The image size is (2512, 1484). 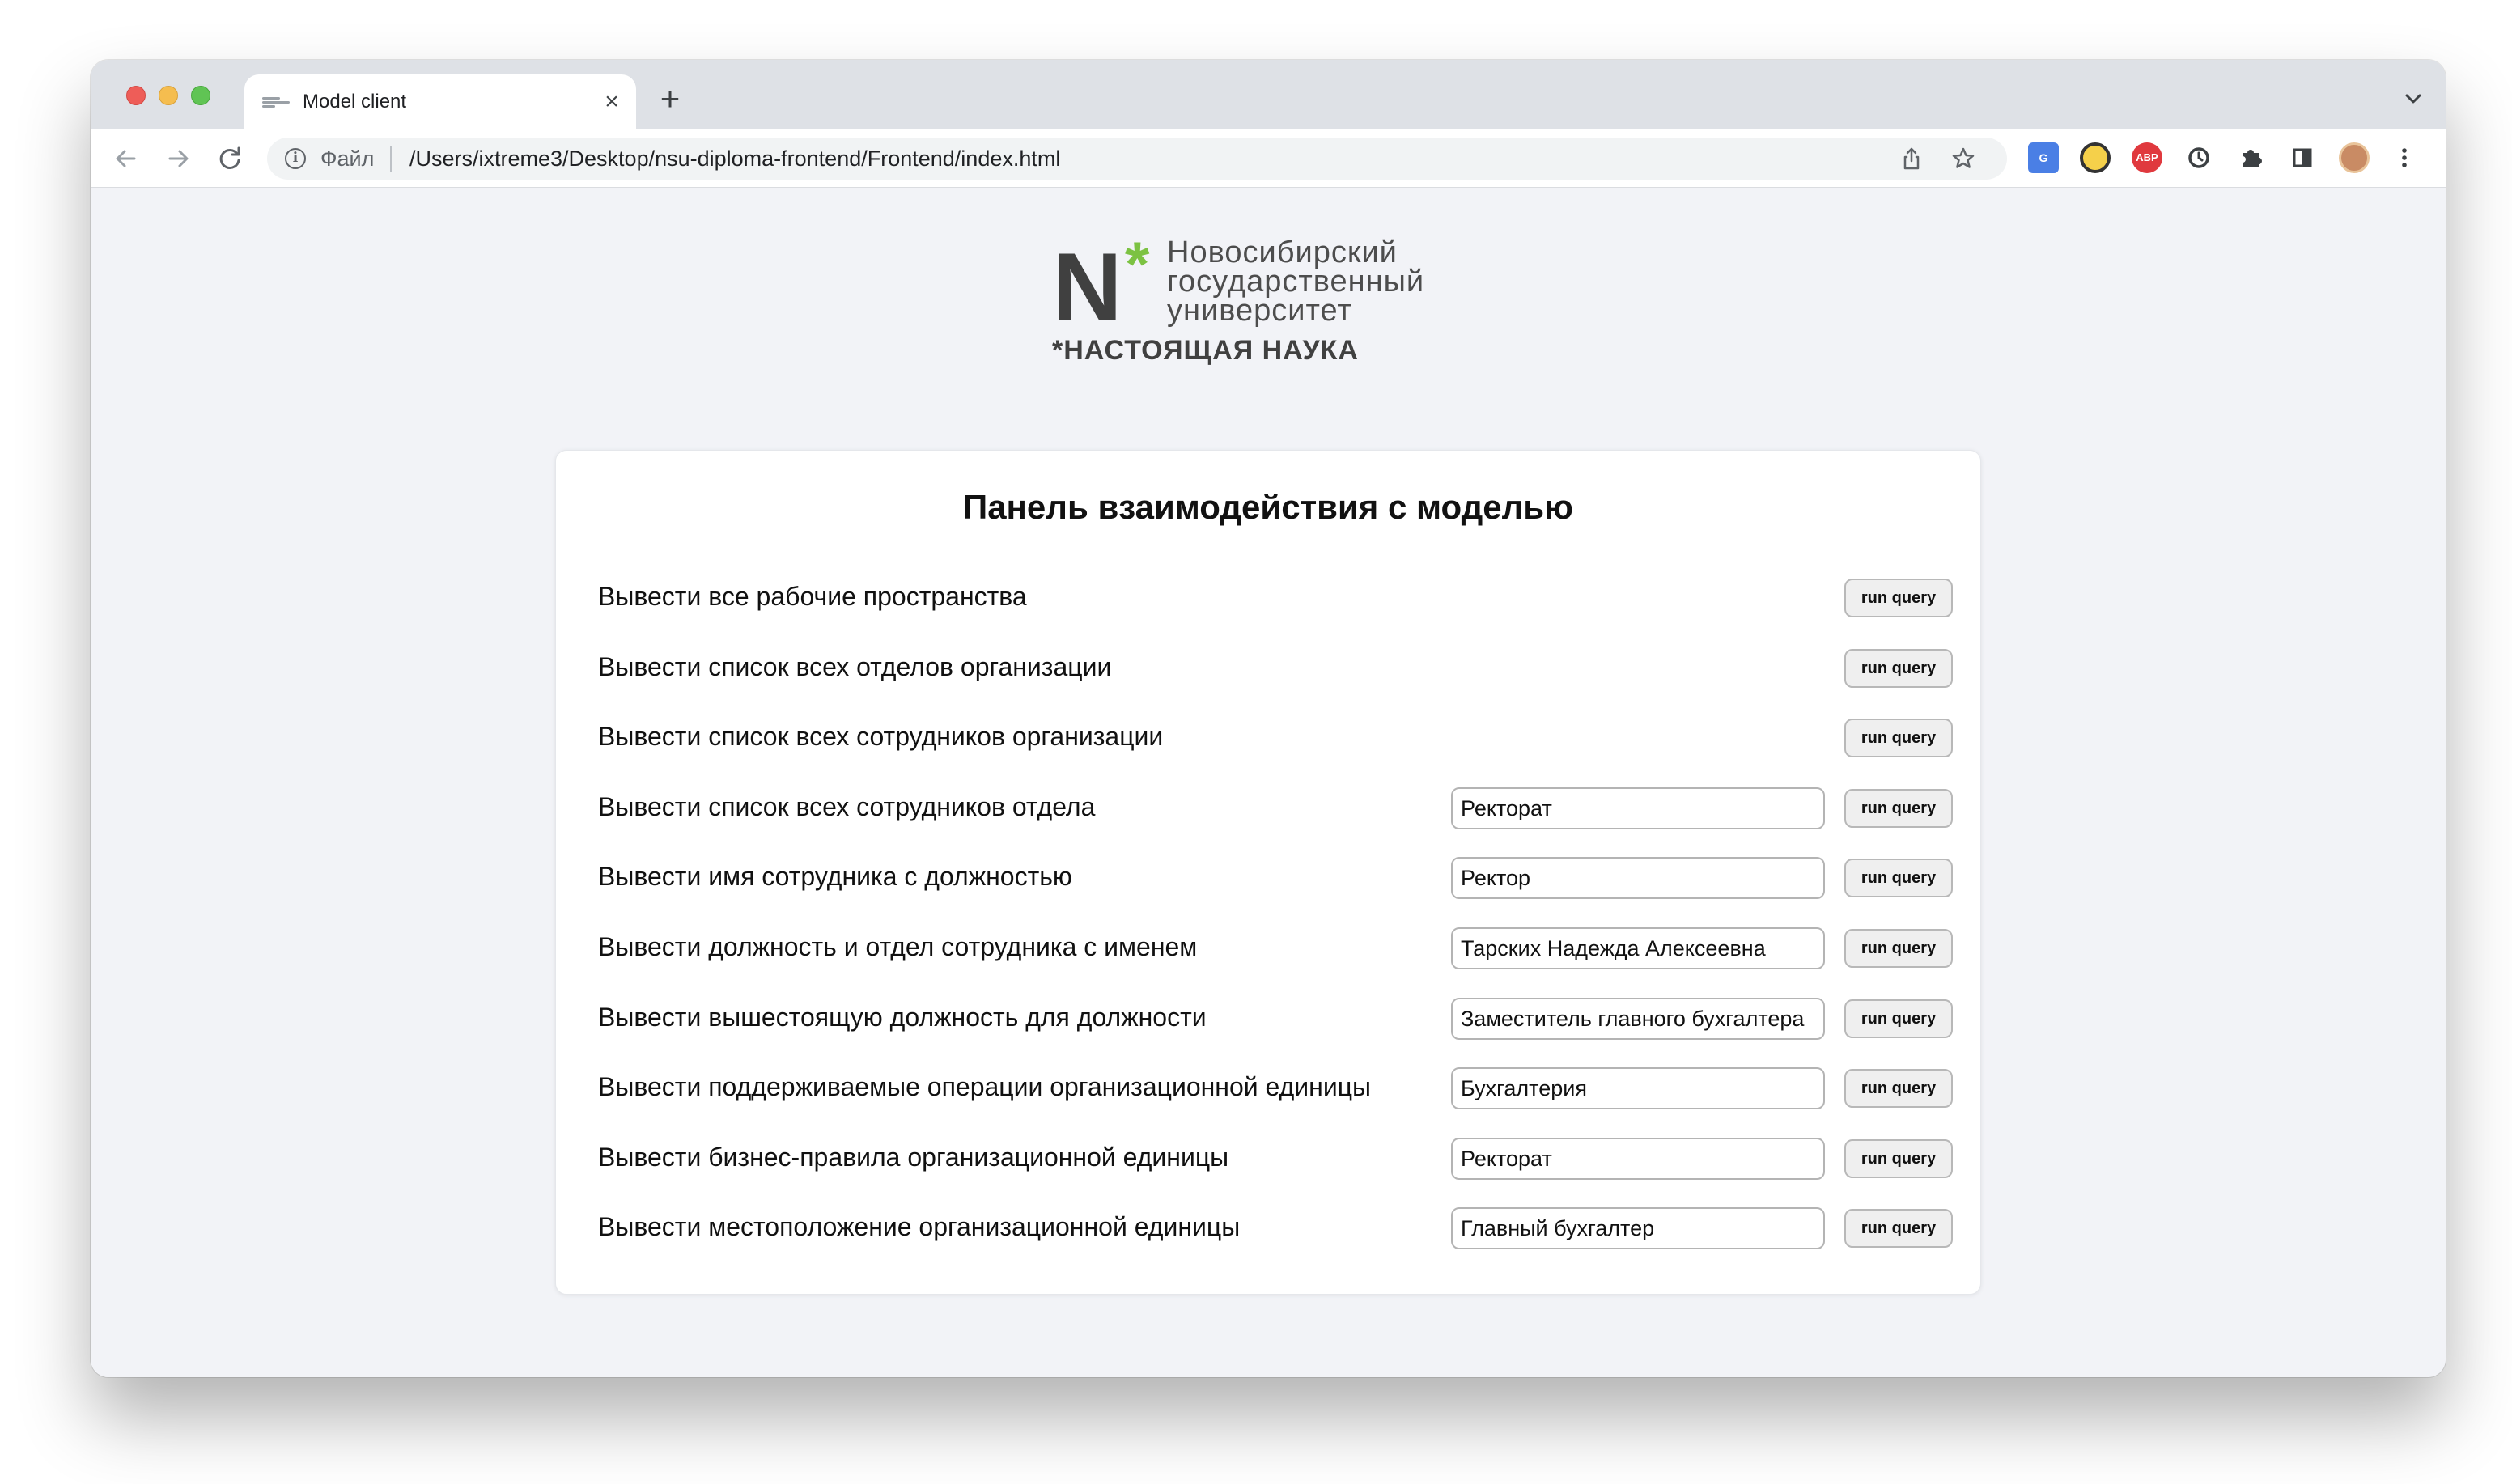 What do you see at coordinates (1296, 282) in the screenshot?
I see `logo-line-2: государственный` at bounding box center [1296, 282].